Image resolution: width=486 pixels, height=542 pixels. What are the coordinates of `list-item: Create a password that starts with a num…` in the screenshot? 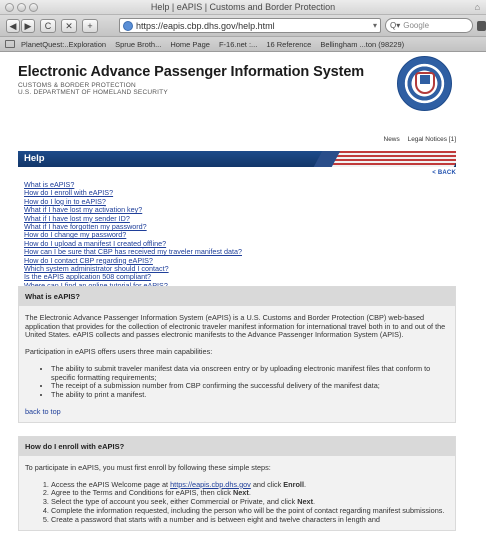 It's located at (250, 520).